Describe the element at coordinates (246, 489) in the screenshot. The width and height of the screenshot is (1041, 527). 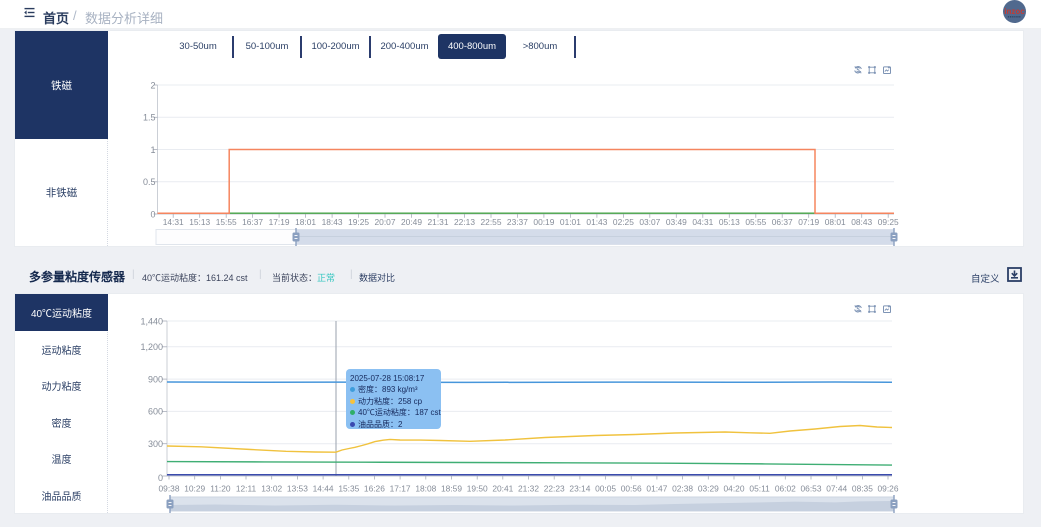
I see `svg-text: 12:11` at that location.